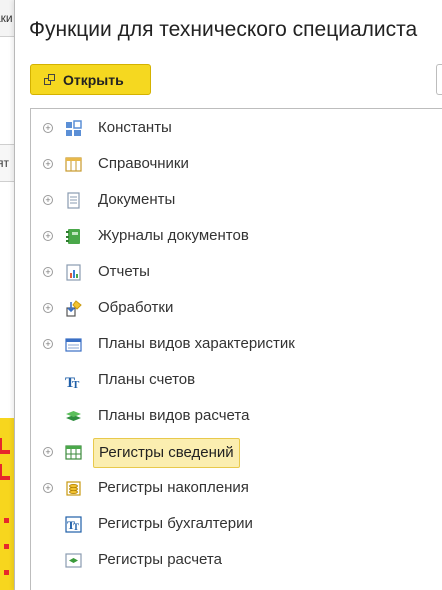 This screenshot has width=442, height=590. Describe the element at coordinates (50, 79) in the screenshot. I see `open-icon` at that location.